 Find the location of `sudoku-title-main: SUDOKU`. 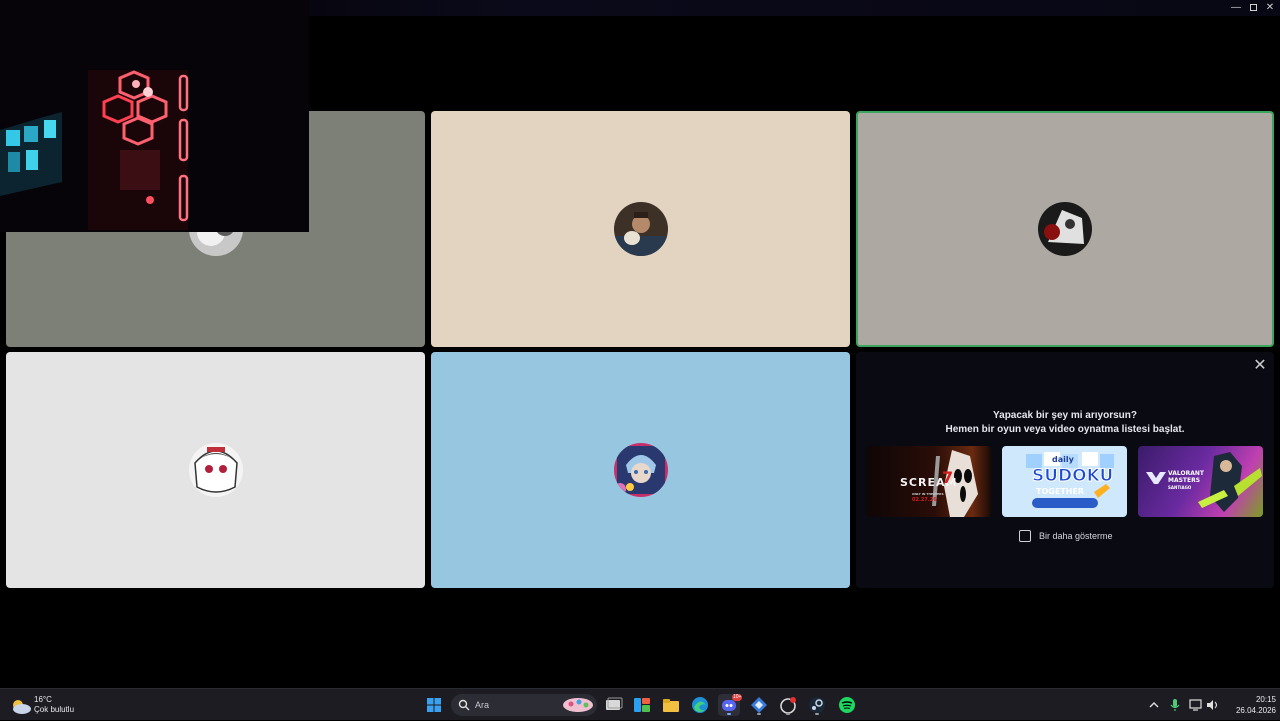

sudoku-title-main: SUDOKU is located at coordinates (1072, 476).